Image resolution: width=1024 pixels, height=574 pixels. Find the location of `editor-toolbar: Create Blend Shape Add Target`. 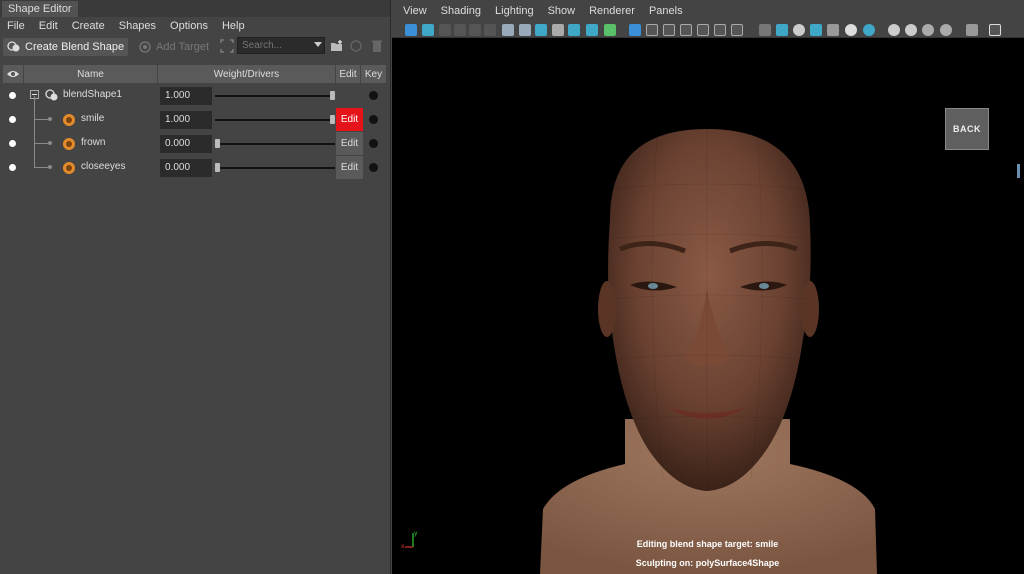

editor-toolbar: Create Blend Shape Add Target is located at coordinates (195, 47).